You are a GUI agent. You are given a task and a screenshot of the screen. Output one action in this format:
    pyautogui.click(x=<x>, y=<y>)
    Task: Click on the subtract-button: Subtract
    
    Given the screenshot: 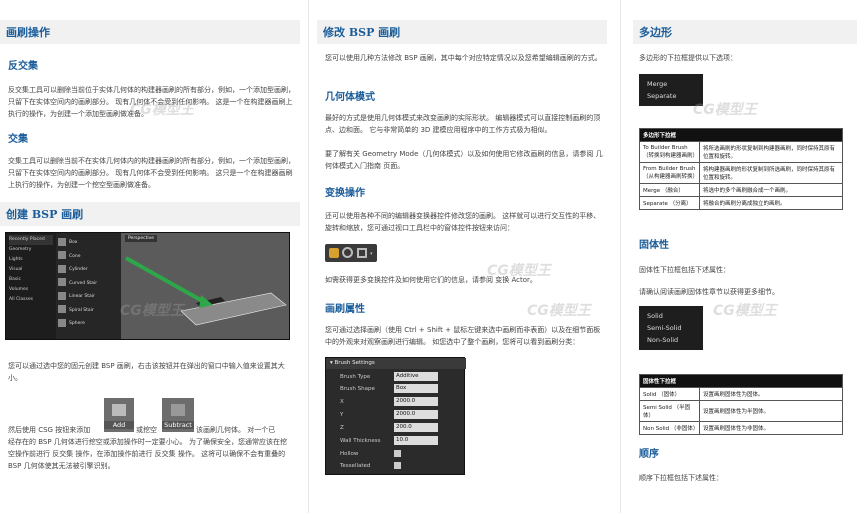 What is the action you would take?
    pyautogui.click(x=178, y=415)
    